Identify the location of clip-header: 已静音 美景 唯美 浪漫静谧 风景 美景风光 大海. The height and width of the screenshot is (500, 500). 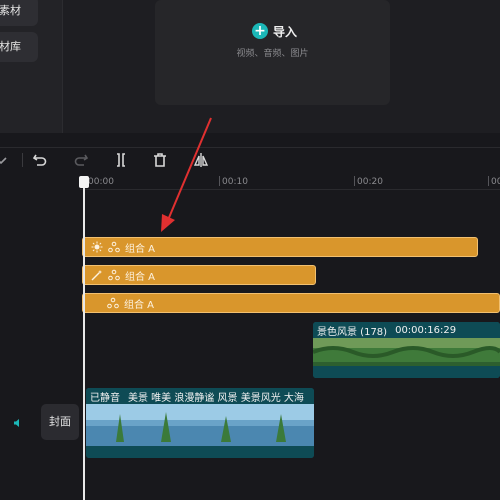
(200, 396).